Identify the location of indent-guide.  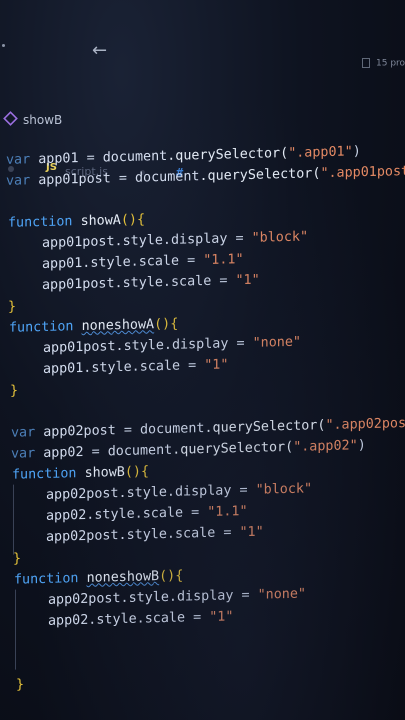
(13, 519).